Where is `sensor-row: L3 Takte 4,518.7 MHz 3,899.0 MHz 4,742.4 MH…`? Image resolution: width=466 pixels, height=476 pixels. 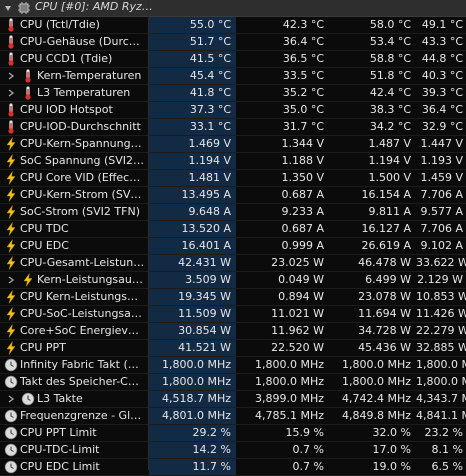
sensor-row: L3 Takte 4,518.7 MHz 3,899.0 MHz 4,742.4 MH… is located at coordinates (233, 399).